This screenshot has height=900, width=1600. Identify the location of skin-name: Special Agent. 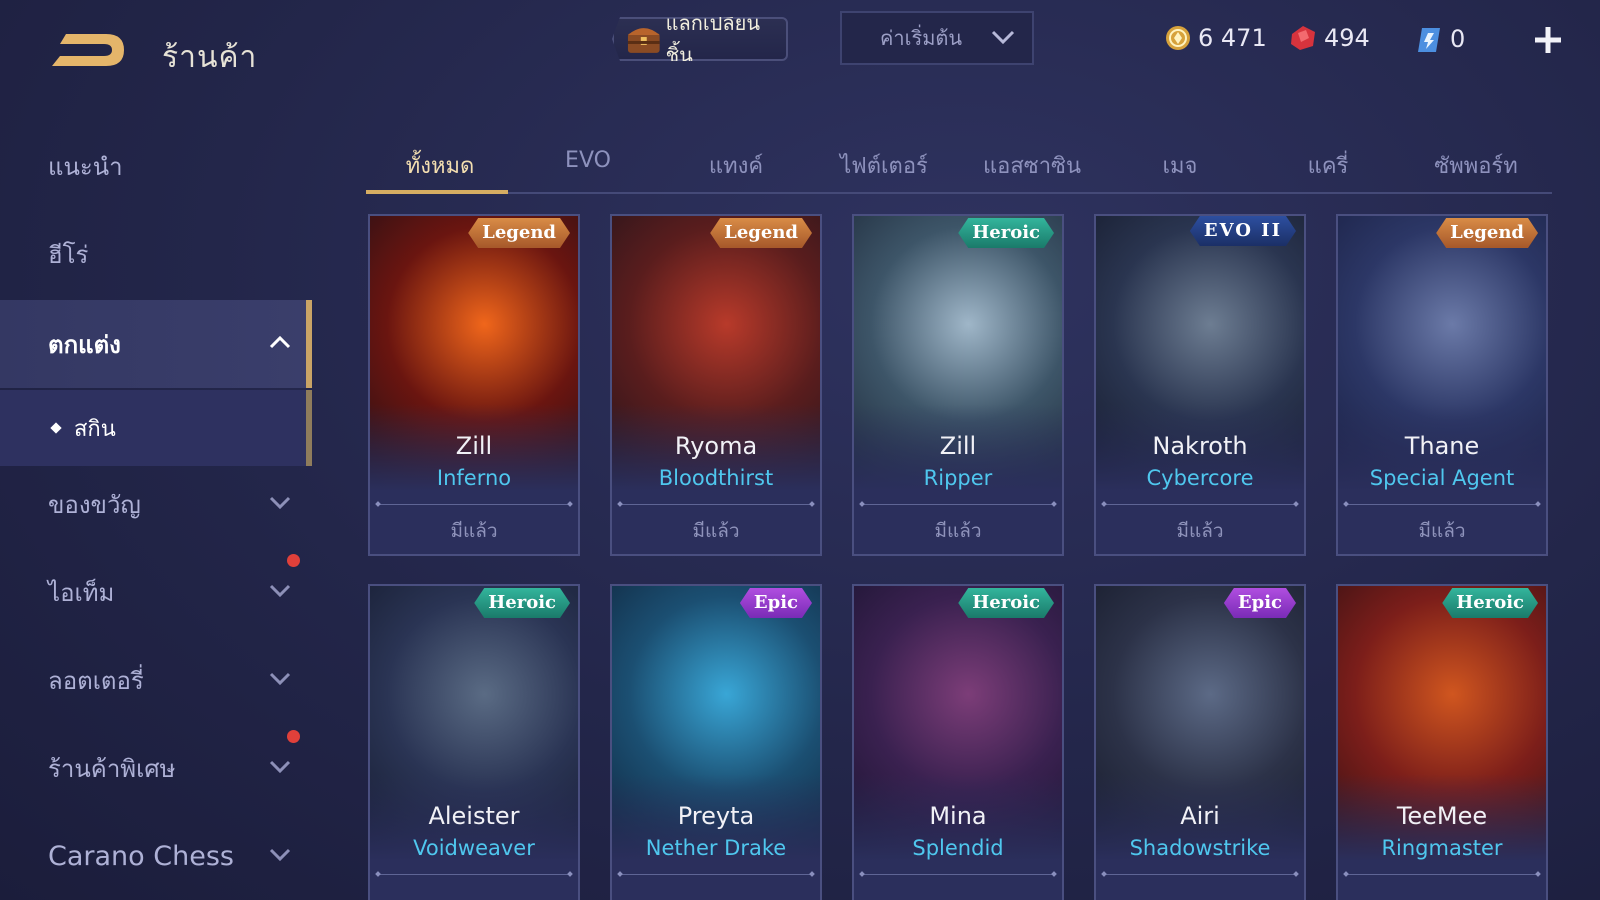
(1442, 478).